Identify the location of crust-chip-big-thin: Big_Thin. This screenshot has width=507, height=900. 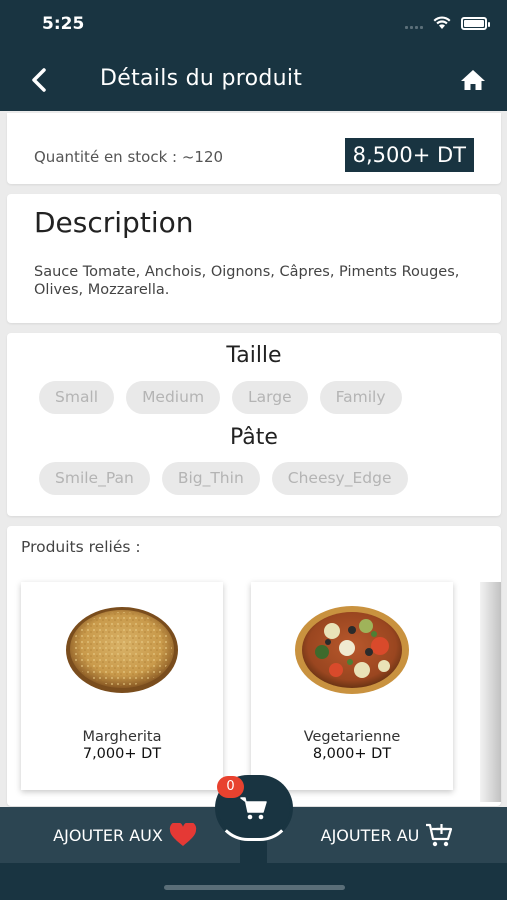
(210, 478).